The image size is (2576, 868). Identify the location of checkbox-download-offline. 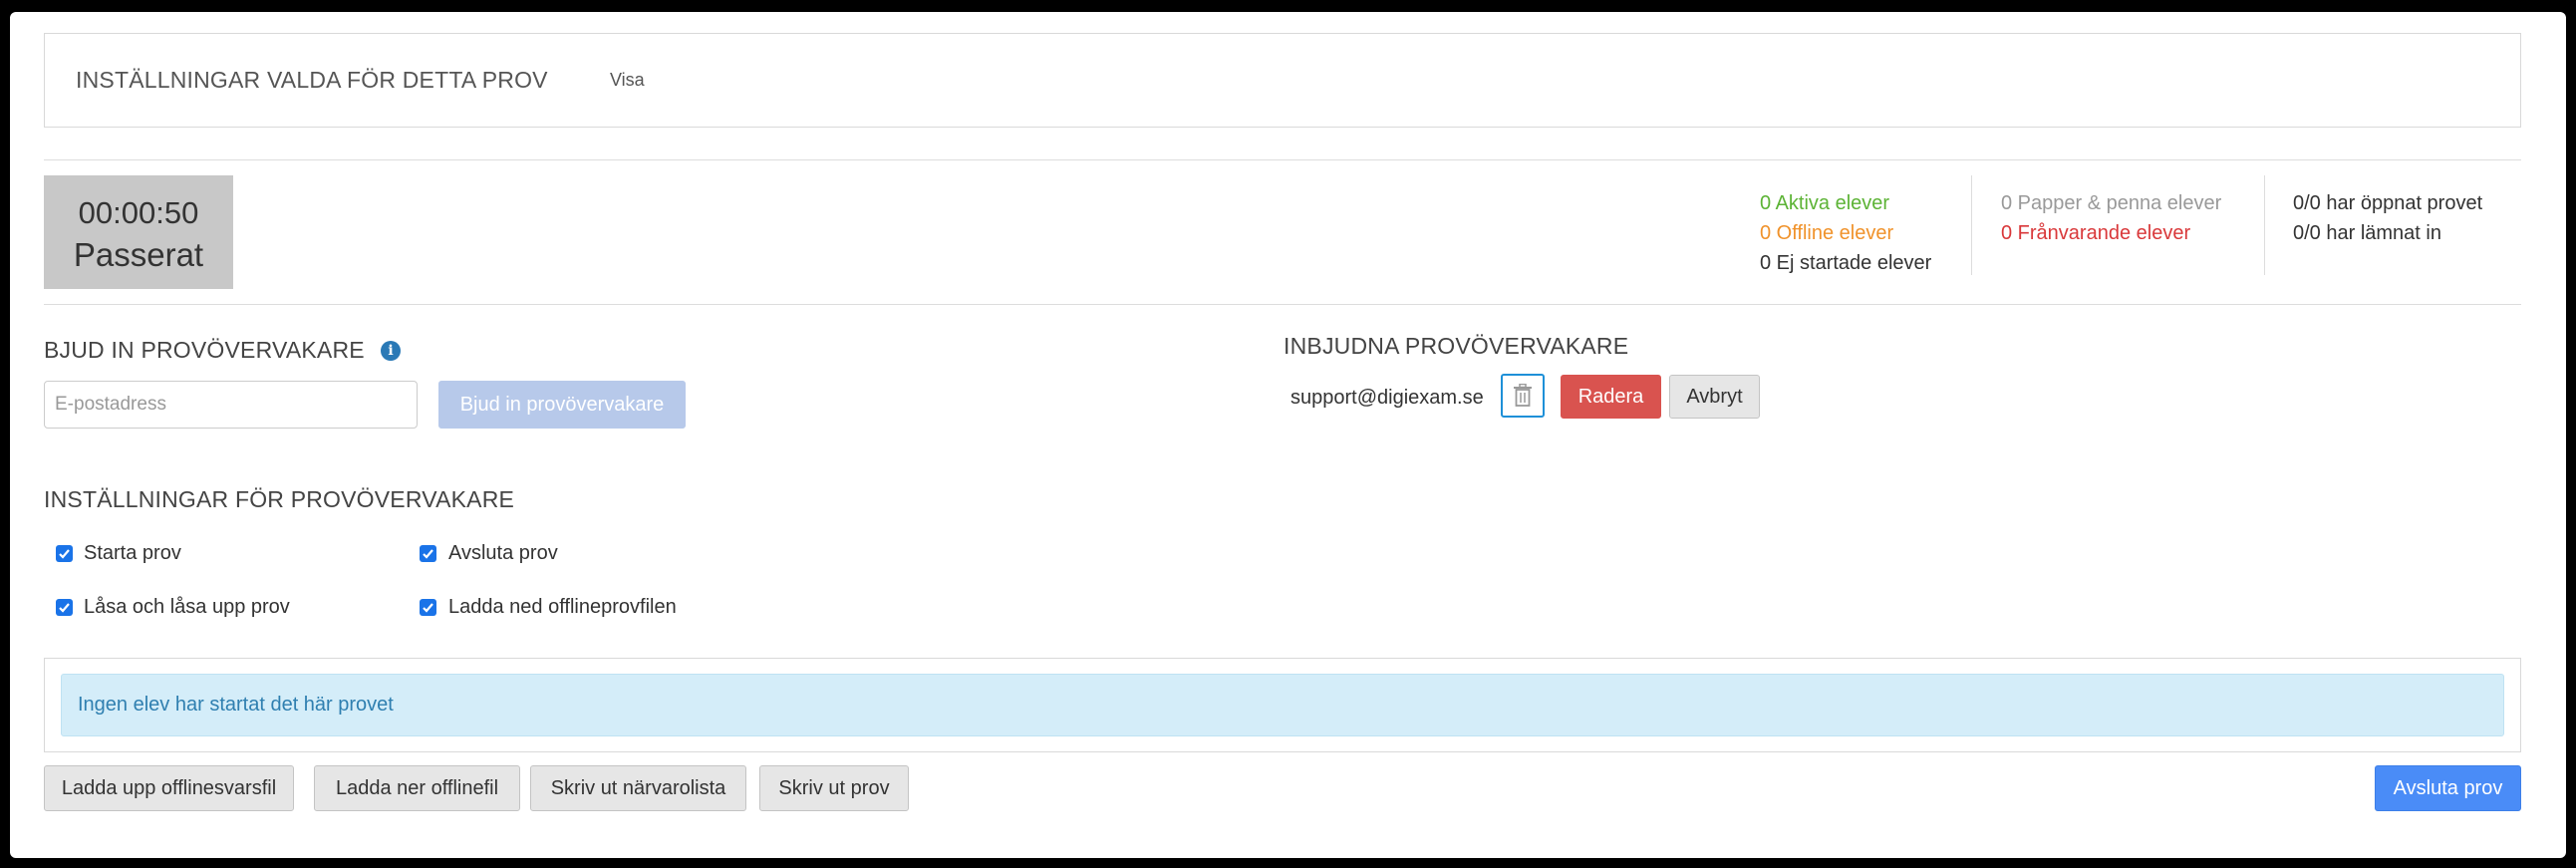
(428, 607).